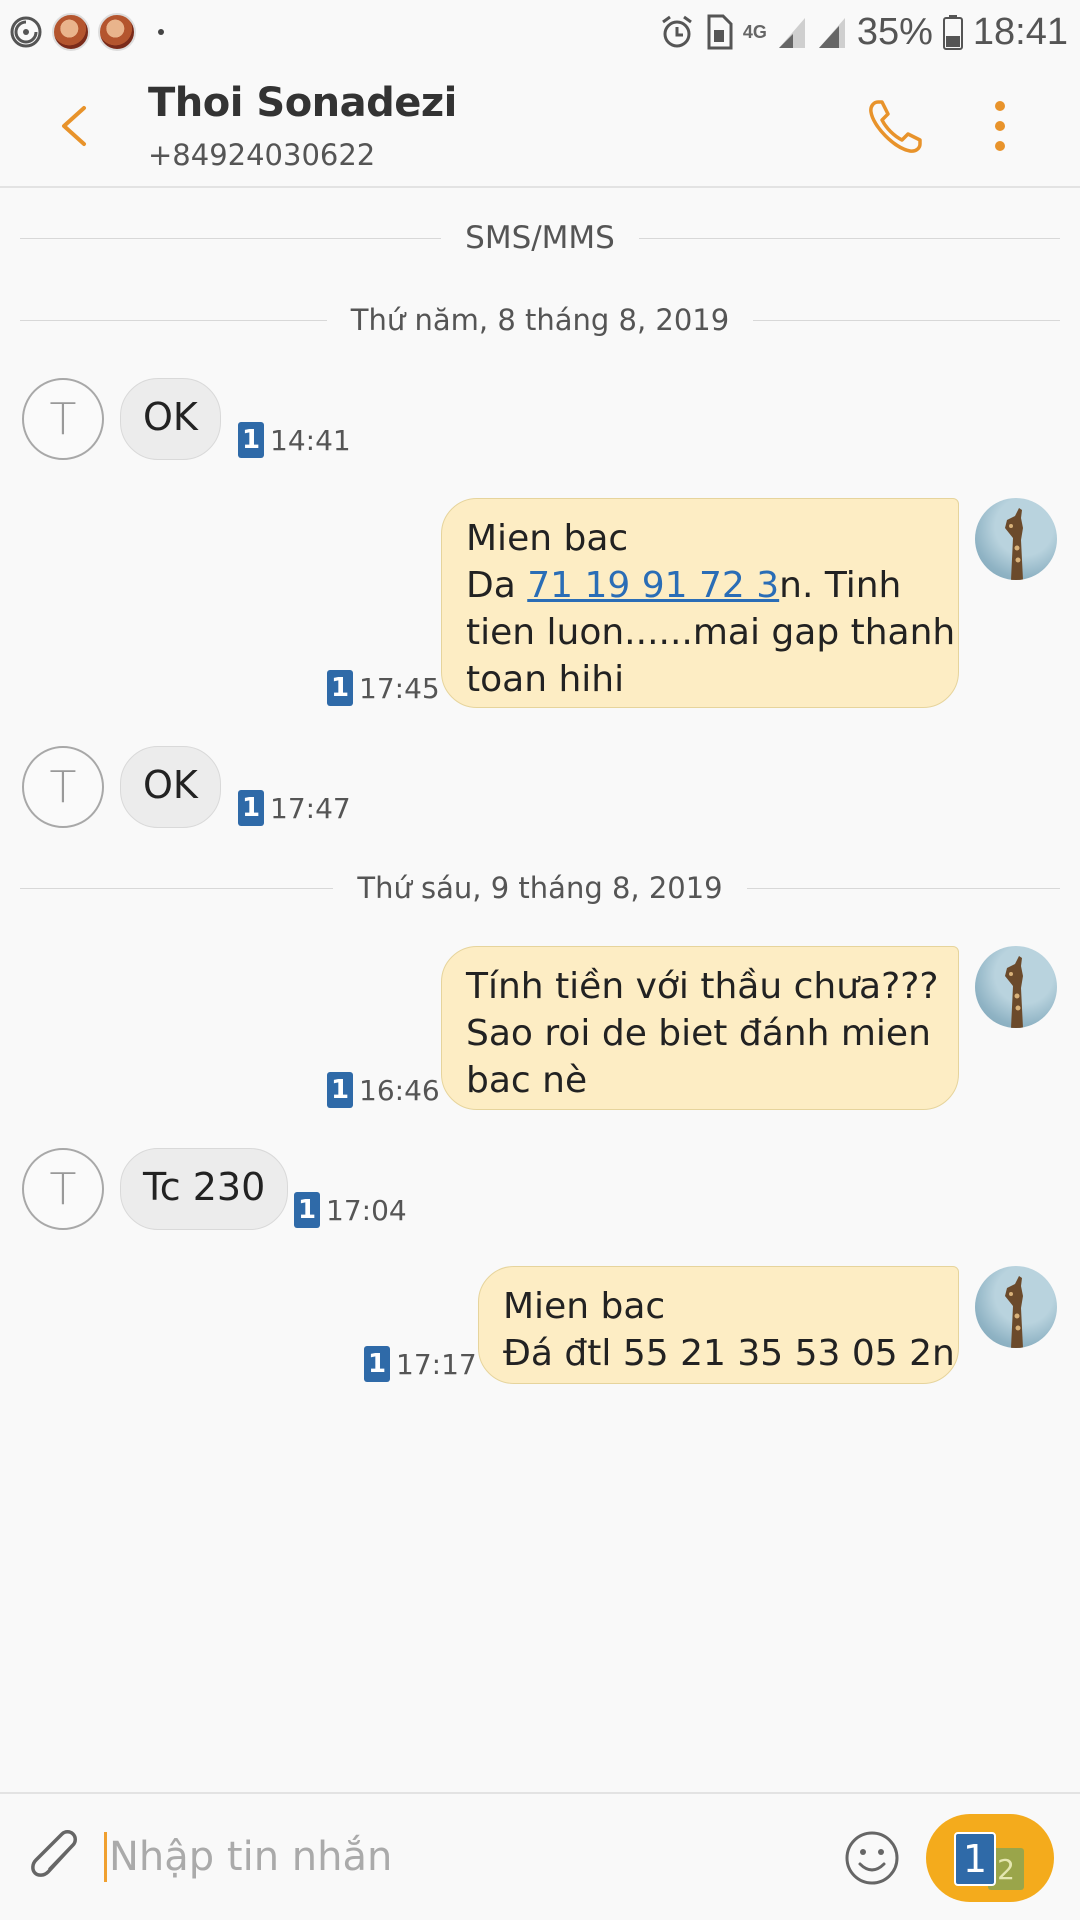 The image size is (1080, 1920). I want to click on date-label: Thứ sáu, 9 tháng 8, 2019, so click(540, 888).